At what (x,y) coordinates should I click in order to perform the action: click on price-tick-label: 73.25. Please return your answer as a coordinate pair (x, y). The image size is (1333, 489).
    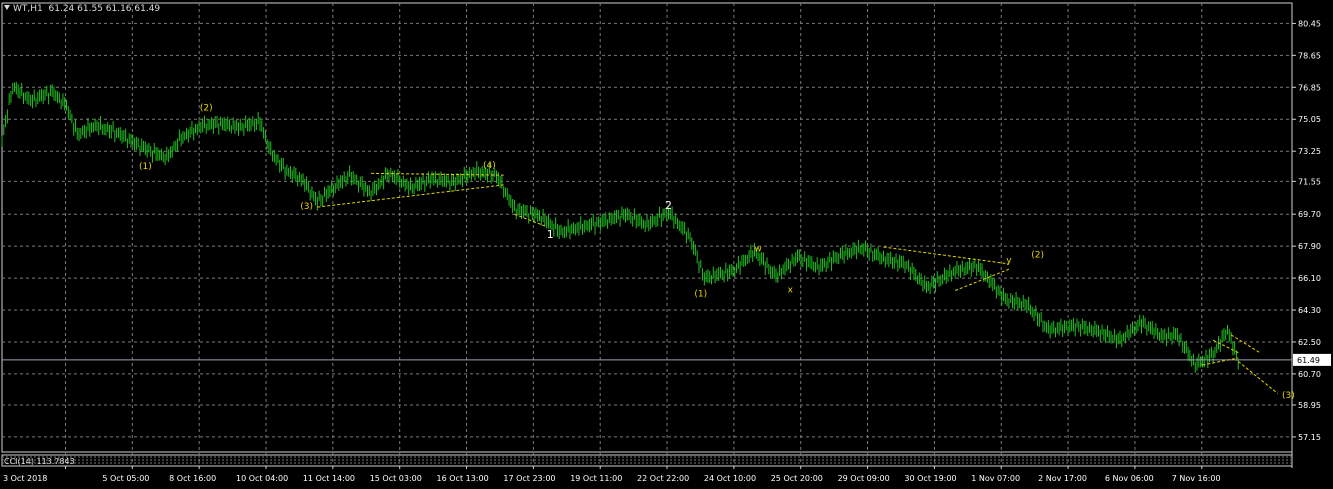
    Looking at the image, I should click on (1309, 151).